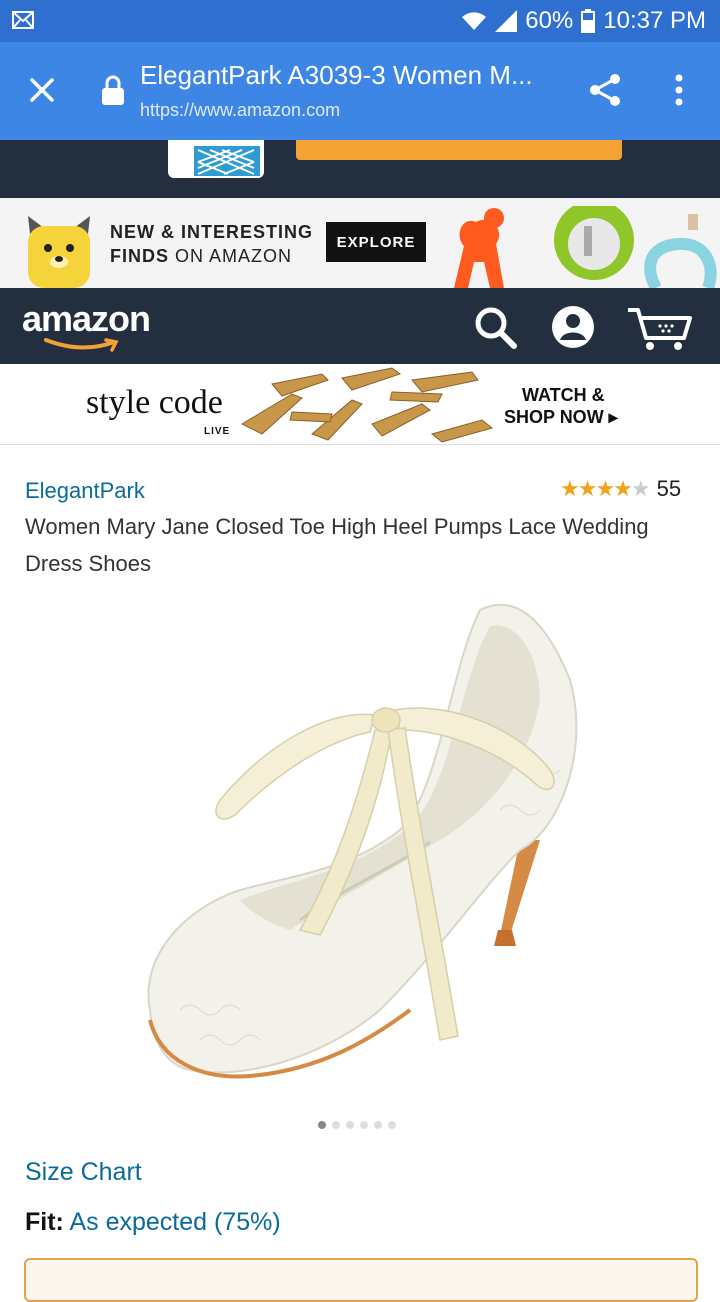 The height and width of the screenshot is (1302, 720). I want to click on page-url: https://www.amazon.com, so click(240, 110).